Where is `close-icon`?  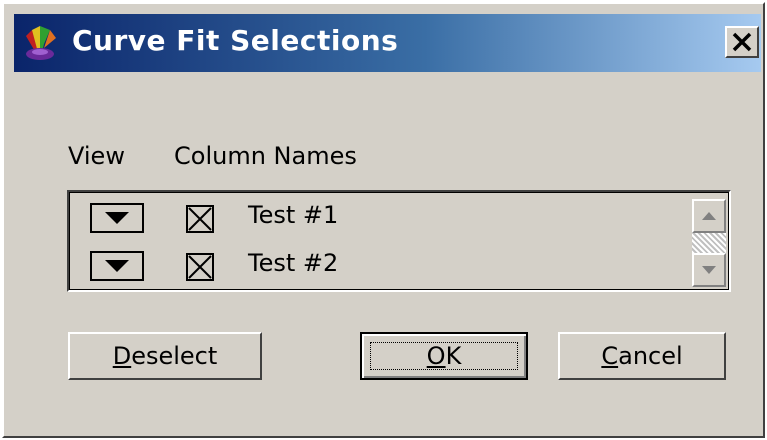 close-icon is located at coordinates (742, 42).